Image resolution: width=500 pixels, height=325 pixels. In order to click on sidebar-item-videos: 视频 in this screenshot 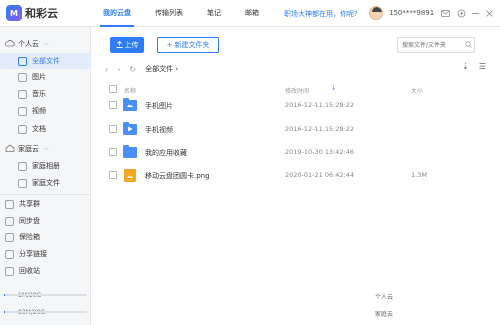, I will do `click(45, 111)`.